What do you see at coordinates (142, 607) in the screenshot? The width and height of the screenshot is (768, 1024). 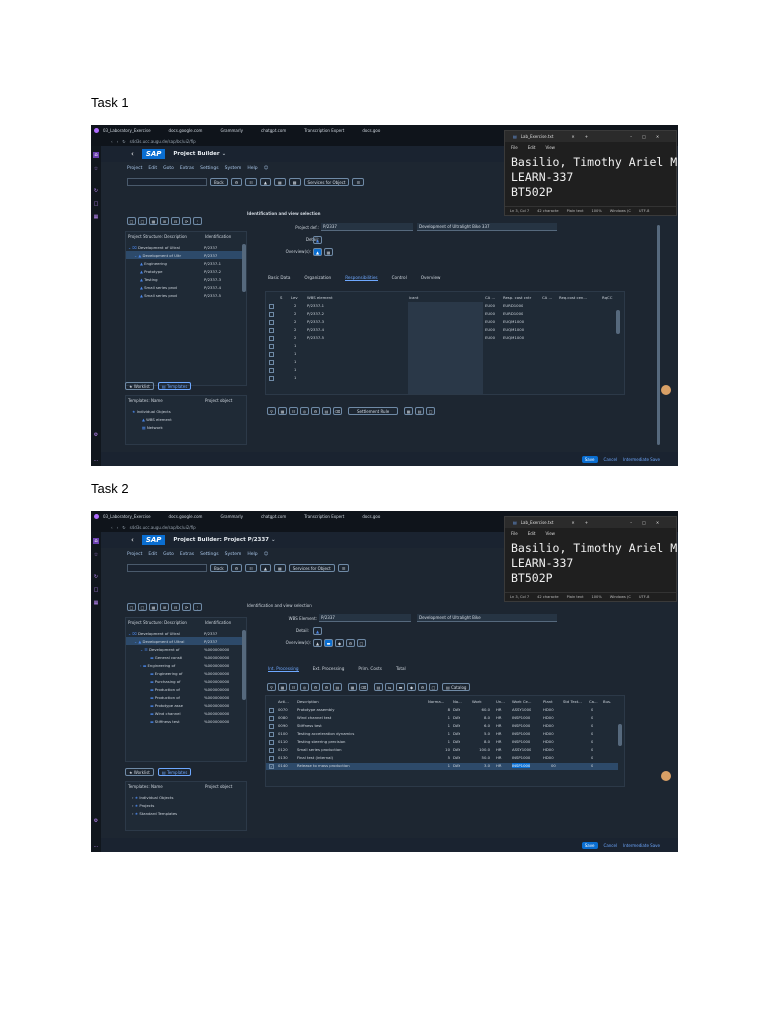 I see `tree-icon-button: □` at bounding box center [142, 607].